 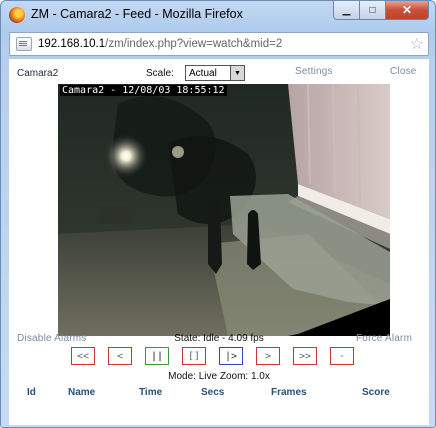 What do you see at coordinates (17, 15) in the screenshot?
I see `firefox-icon` at bounding box center [17, 15].